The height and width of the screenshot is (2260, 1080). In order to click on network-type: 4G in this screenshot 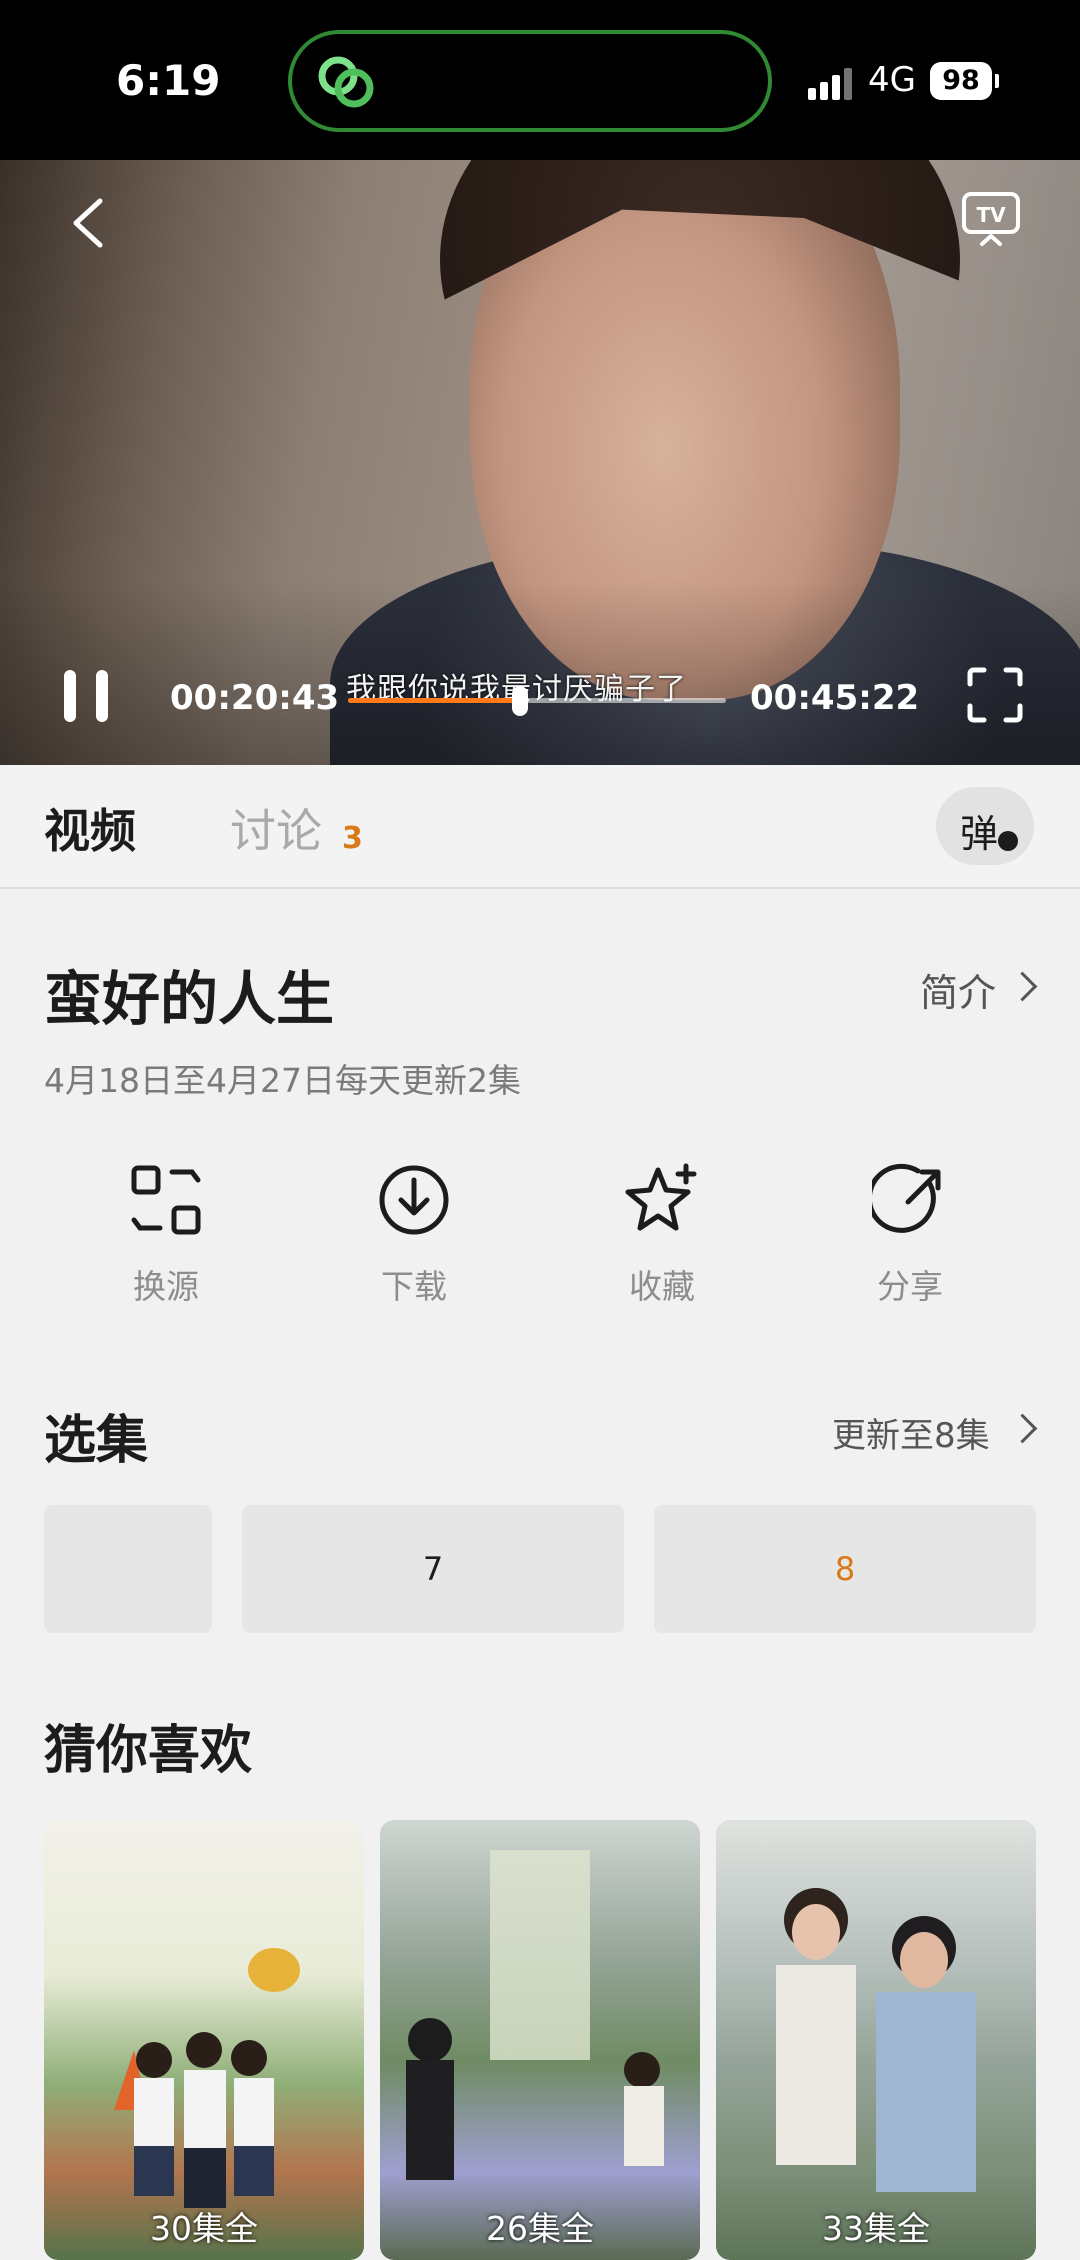, I will do `click(892, 80)`.